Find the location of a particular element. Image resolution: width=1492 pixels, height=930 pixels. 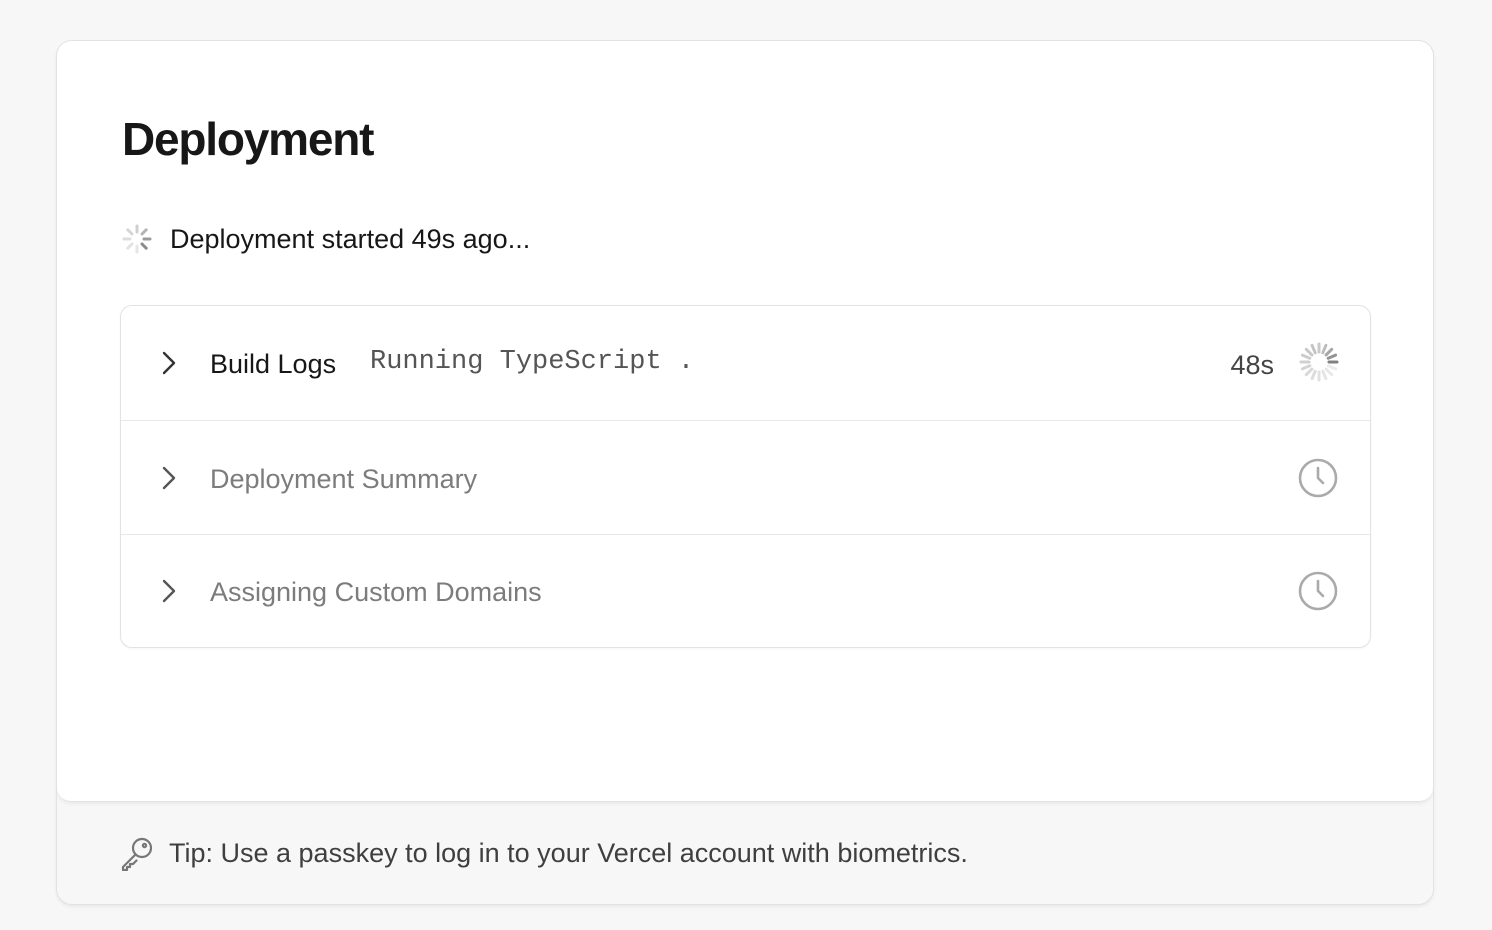

step-title: Assigning Custom Domains is located at coordinates (376, 591).